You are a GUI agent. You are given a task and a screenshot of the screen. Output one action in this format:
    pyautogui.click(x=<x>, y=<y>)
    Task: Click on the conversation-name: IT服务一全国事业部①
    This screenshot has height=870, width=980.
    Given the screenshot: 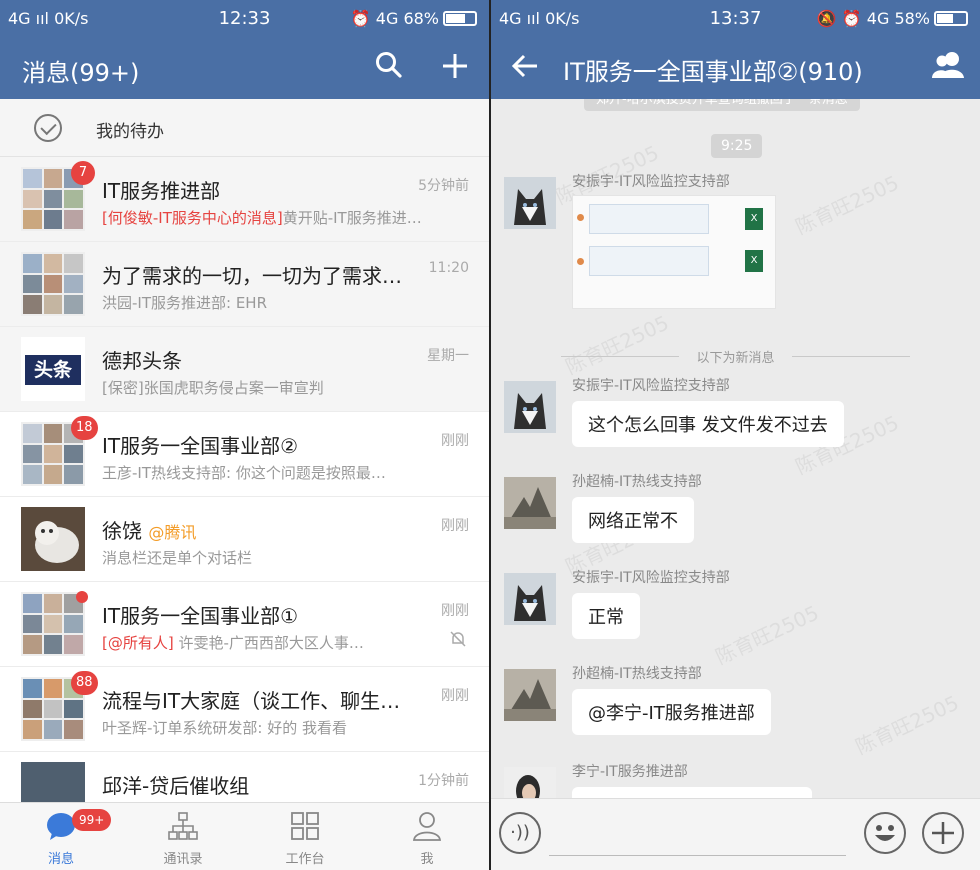 What is the action you would take?
    pyautogui.click(x=200, y=616)
    